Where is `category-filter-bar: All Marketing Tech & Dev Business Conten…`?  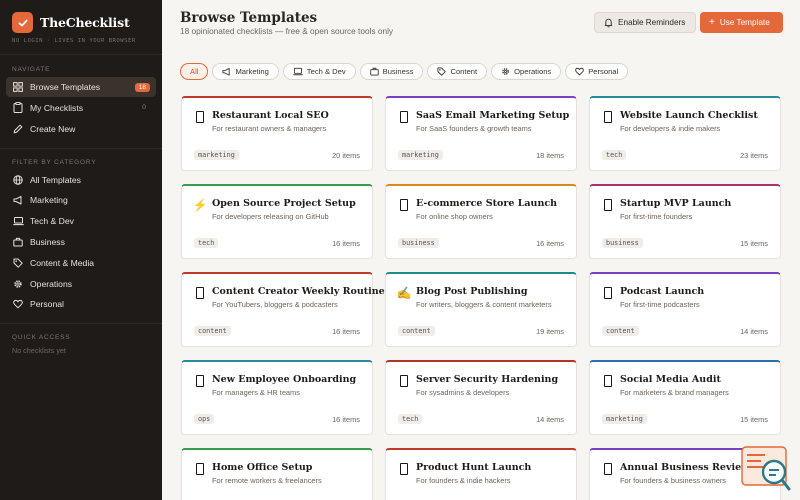
category-filter-bar: All Marketing Tech & Dev Business Conten… is located at coordinates (404, 71).